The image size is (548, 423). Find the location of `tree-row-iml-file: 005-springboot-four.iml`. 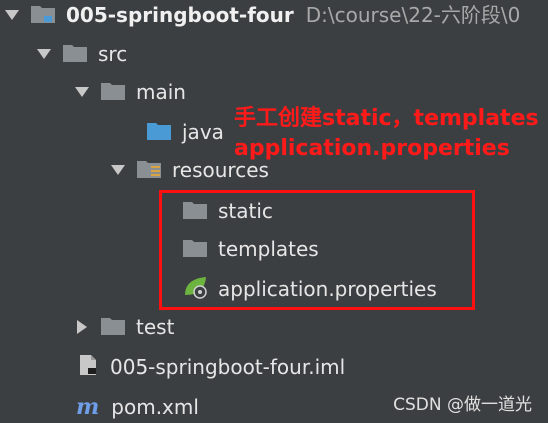

tree-row-iml-file: 005-springboot-four.iml is located at coordinates (210, 367).